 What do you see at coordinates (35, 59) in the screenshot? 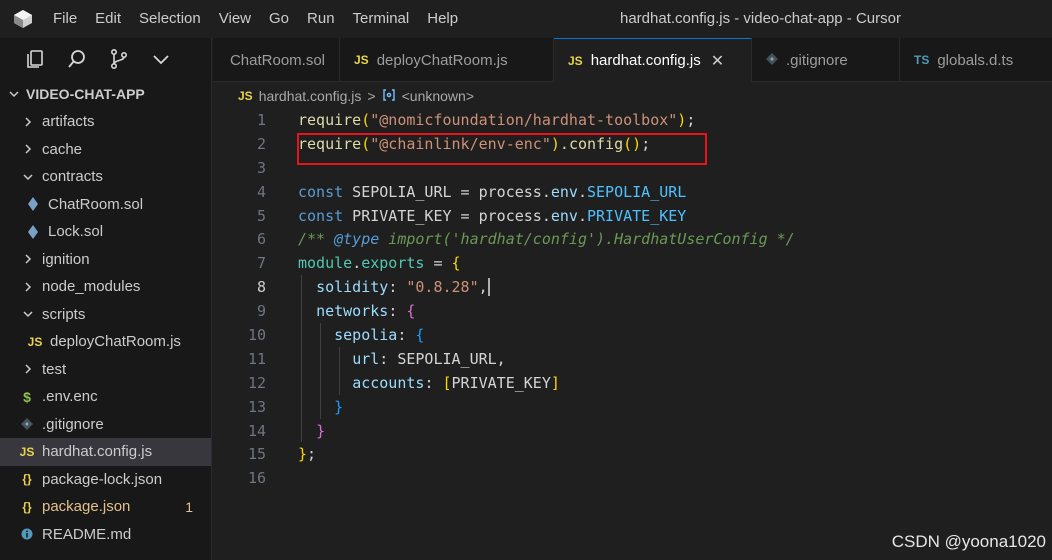
I see `files-icon` at bounding box center [35, 59].